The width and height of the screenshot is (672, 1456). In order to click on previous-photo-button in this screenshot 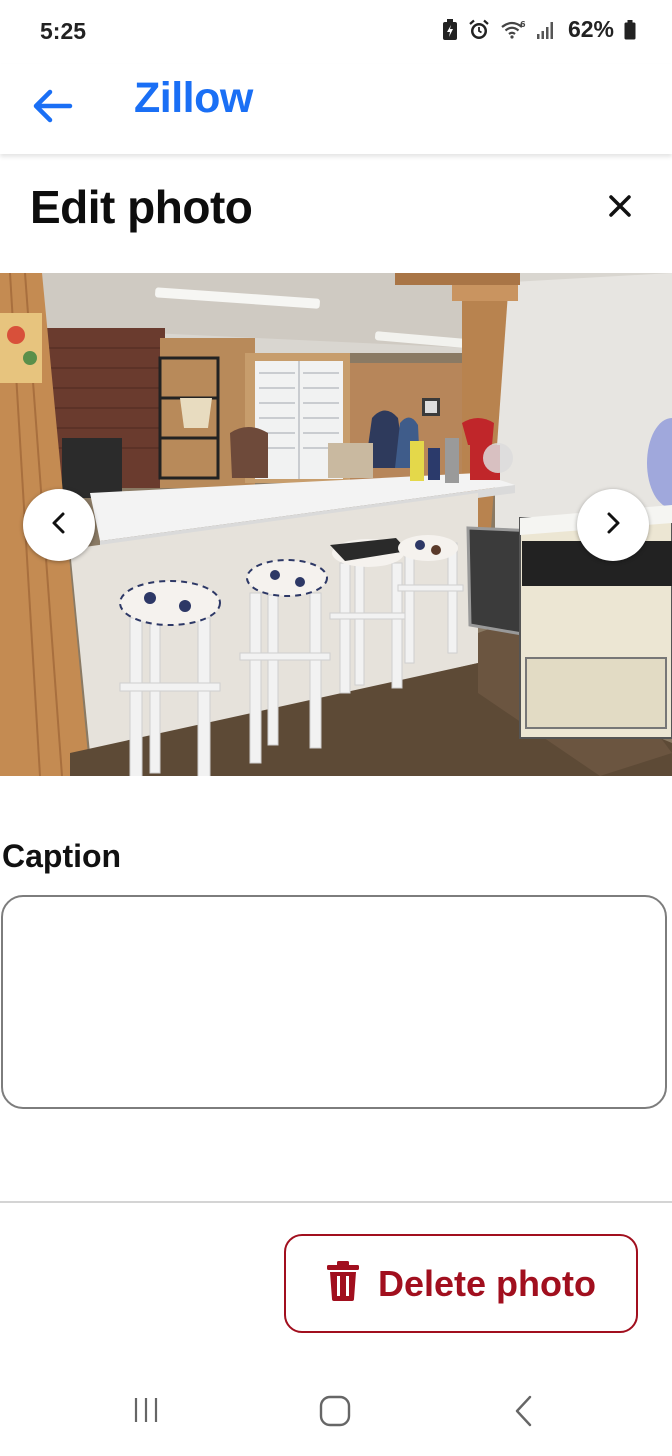, I will do `click(59, 525)`.